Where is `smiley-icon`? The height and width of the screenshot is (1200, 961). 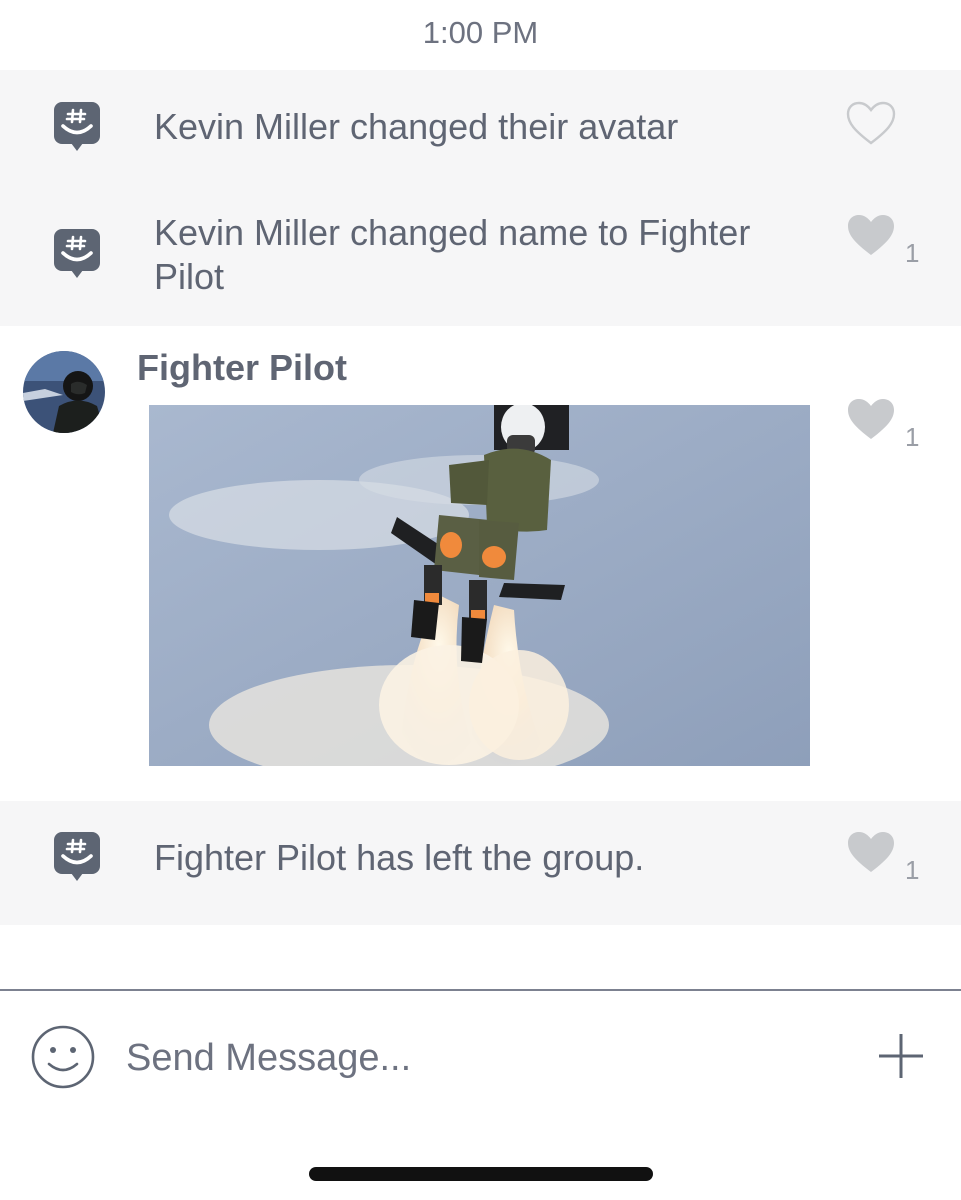
smiley-icon is located at coordinates (63, 1057).